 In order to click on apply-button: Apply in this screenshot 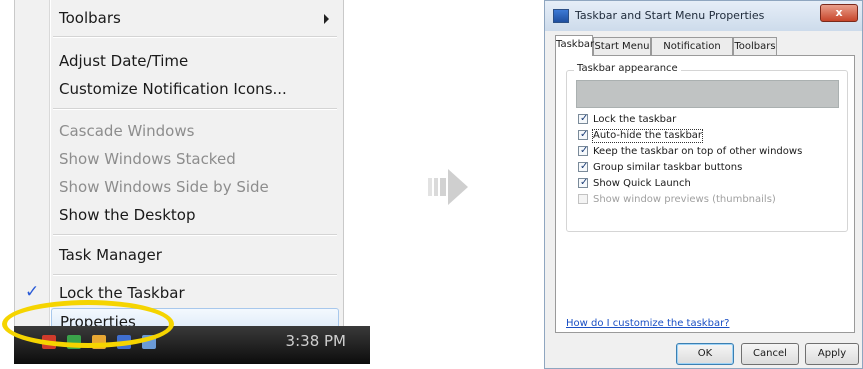, I will do `click(832, 354)`.